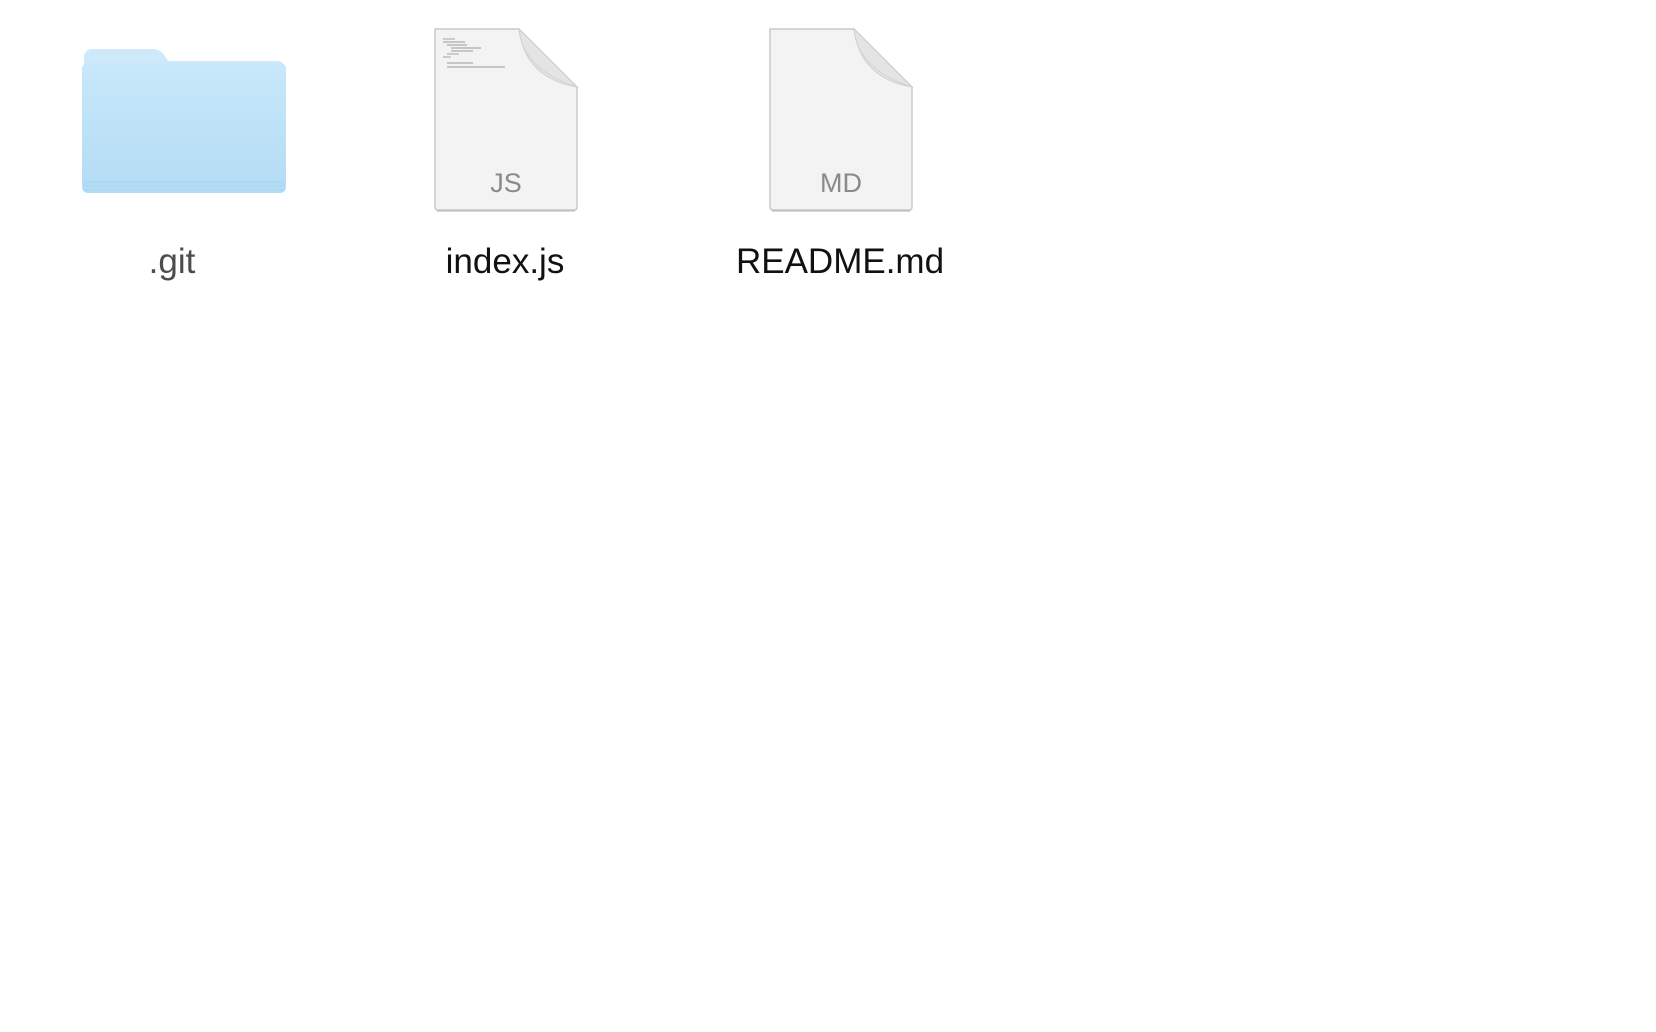  What do you see at coordinates (841, 183) in the screenshot?
I see `md-badge: MD` at bounding box center [841, 183].